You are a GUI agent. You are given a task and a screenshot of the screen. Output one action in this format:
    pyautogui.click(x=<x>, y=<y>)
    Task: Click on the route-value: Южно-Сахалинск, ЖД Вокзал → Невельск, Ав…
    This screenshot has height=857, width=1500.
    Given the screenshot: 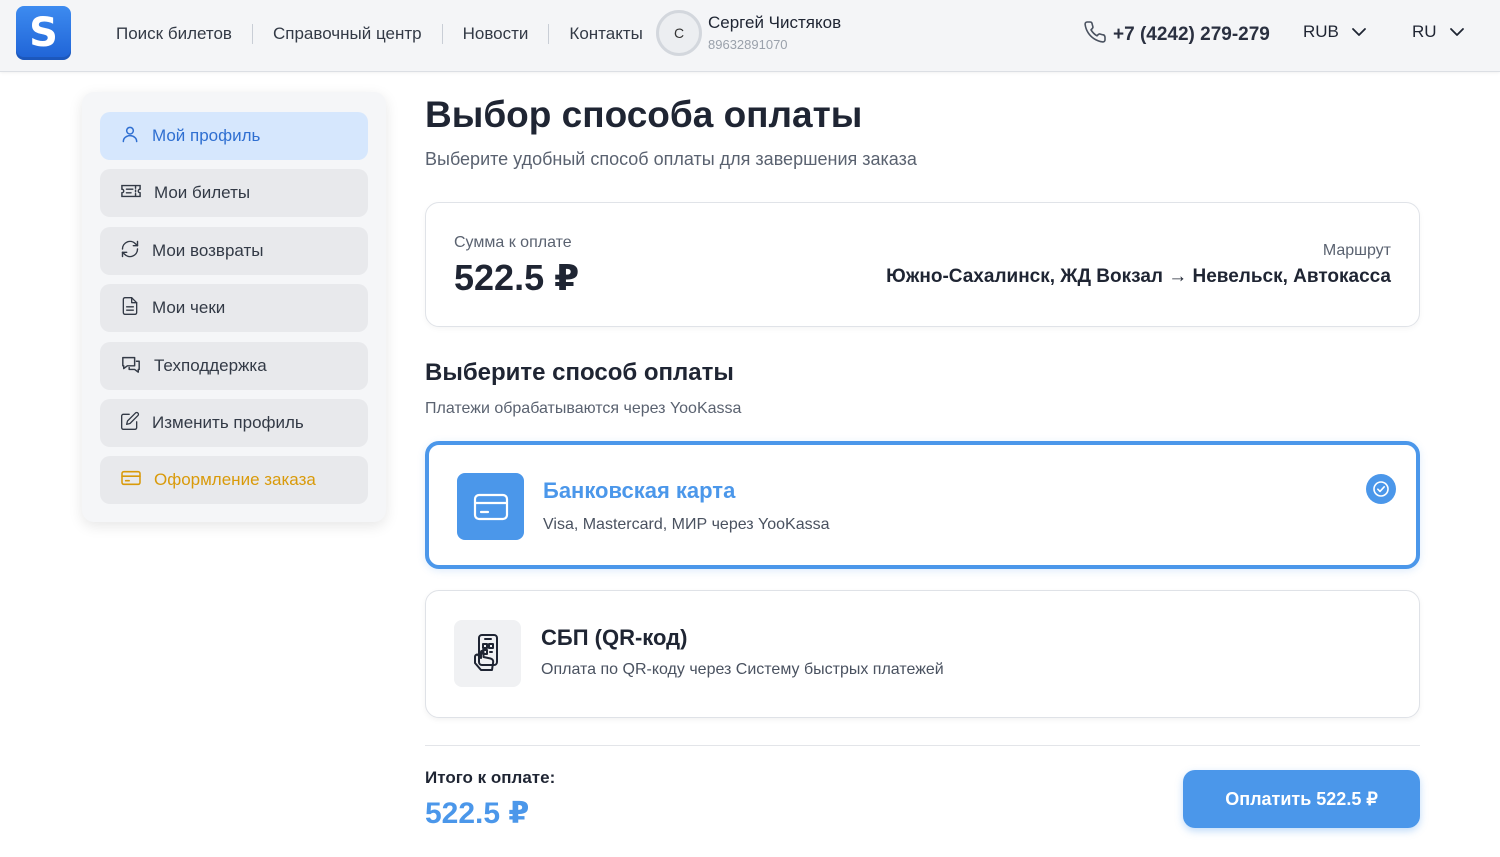 What is the action you would take?
    pyautogui.click(x=1138, y=276)
    